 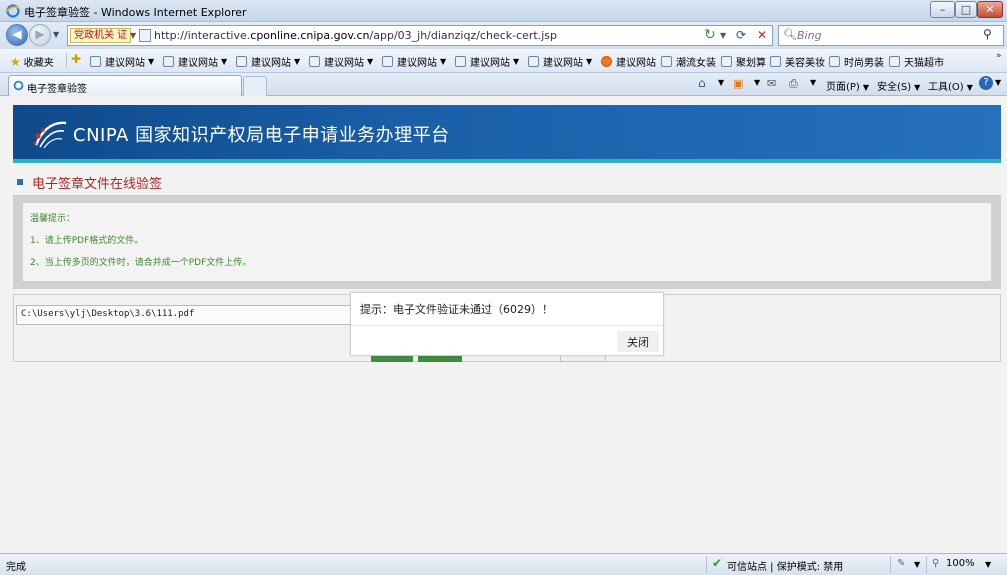 I want to click on cnipa-logo-icon, so click(x=50, y=135).